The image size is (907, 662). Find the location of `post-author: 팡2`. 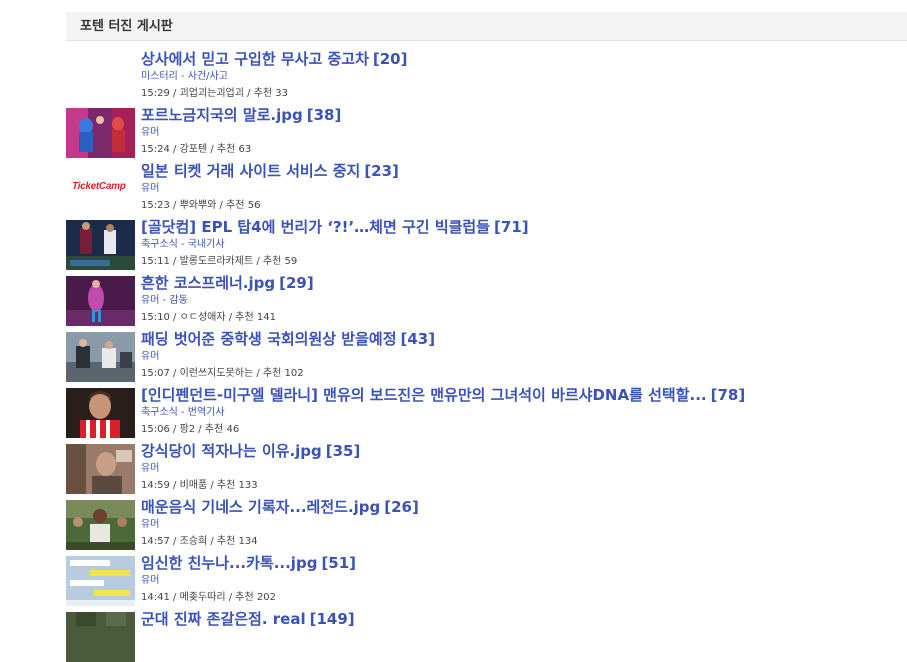

post-author: 팡2 is located at coordinates (188, 429).